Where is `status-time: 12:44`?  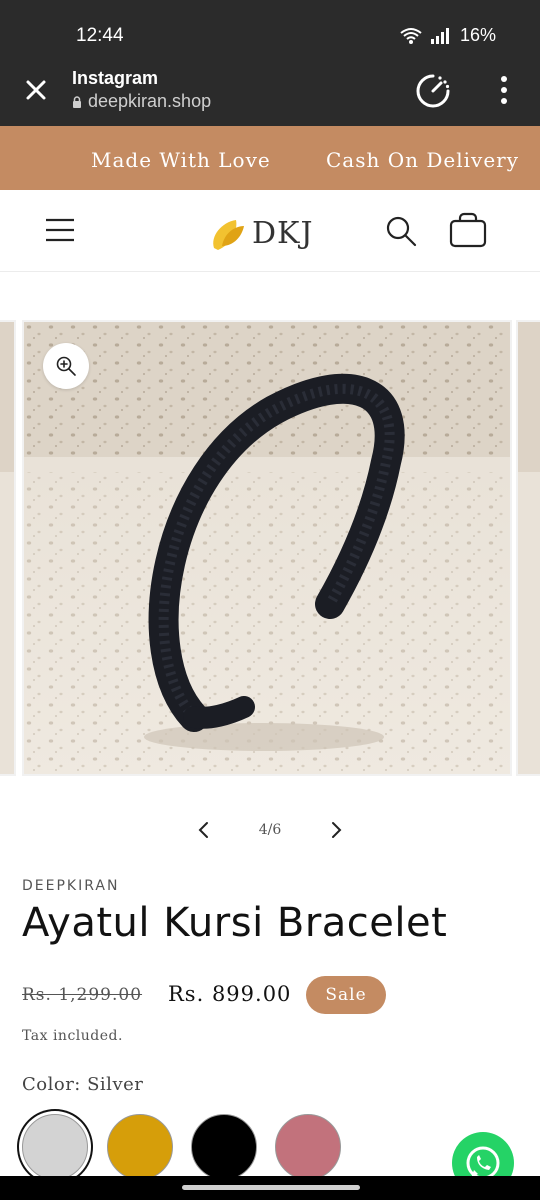 status-time: 12:44 is located at coordinates (100, 35).